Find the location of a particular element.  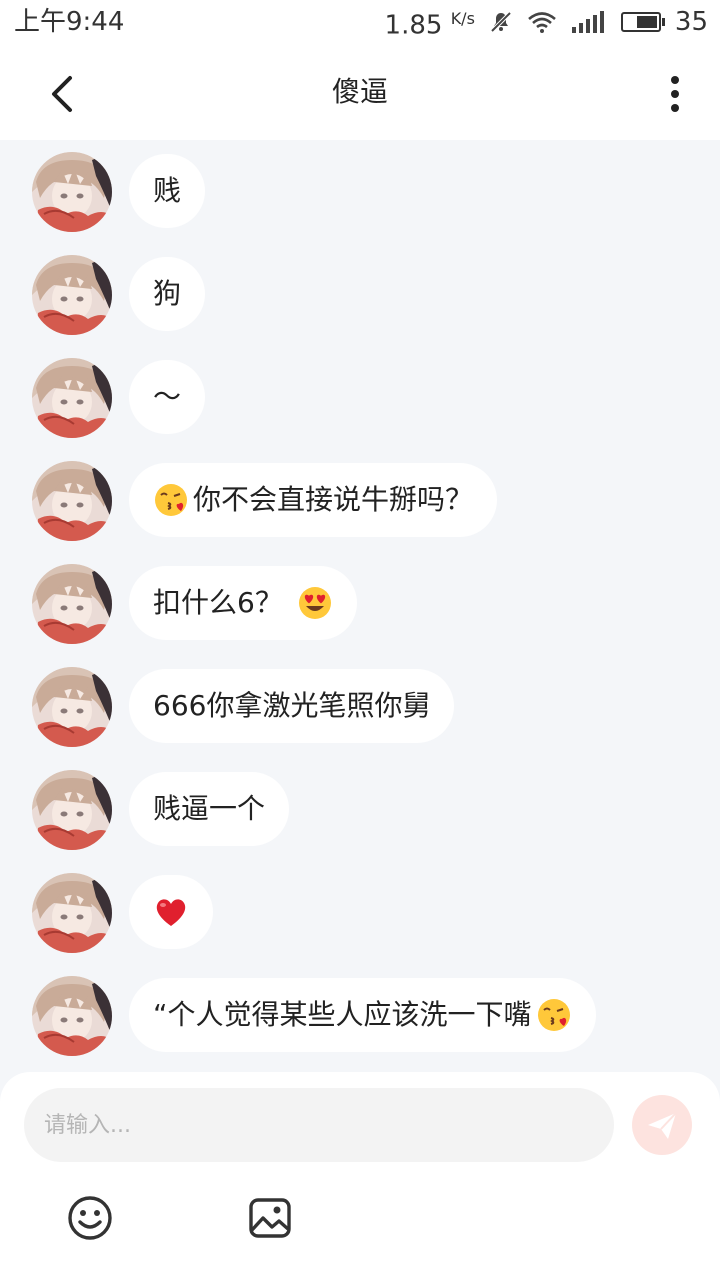

heart-eyes-emoji-icon is located at coordinates (314, 603).